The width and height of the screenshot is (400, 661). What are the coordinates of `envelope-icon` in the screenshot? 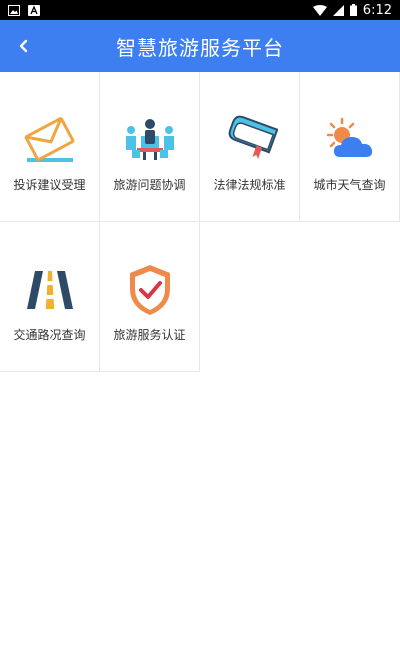 It's located at (50, 140).